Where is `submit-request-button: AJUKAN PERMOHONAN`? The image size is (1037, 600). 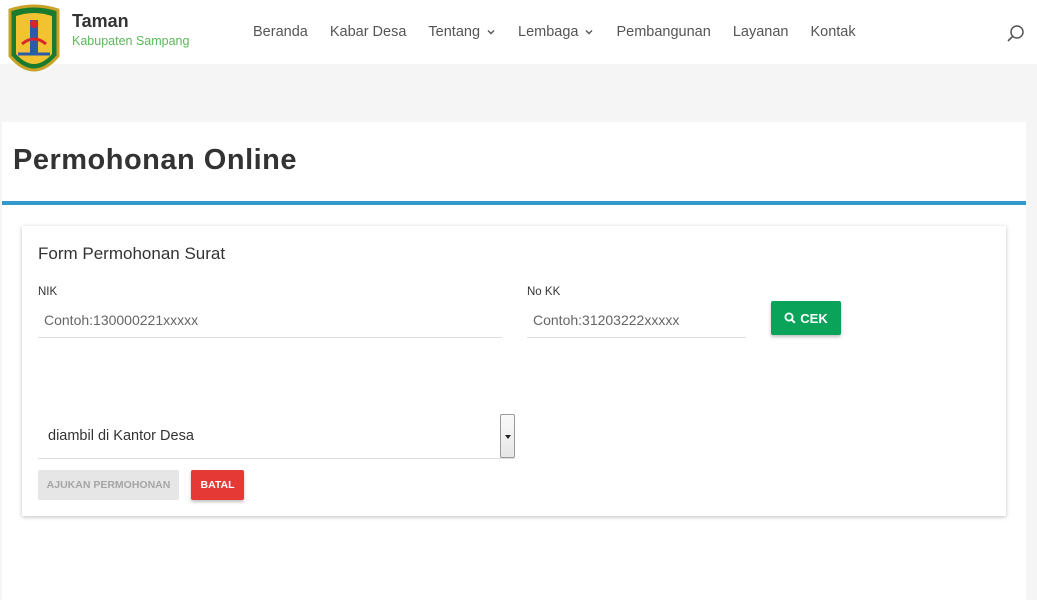
submit-request-button: AJUKAN PERMOHONAN is located at coordinates (108, 485).